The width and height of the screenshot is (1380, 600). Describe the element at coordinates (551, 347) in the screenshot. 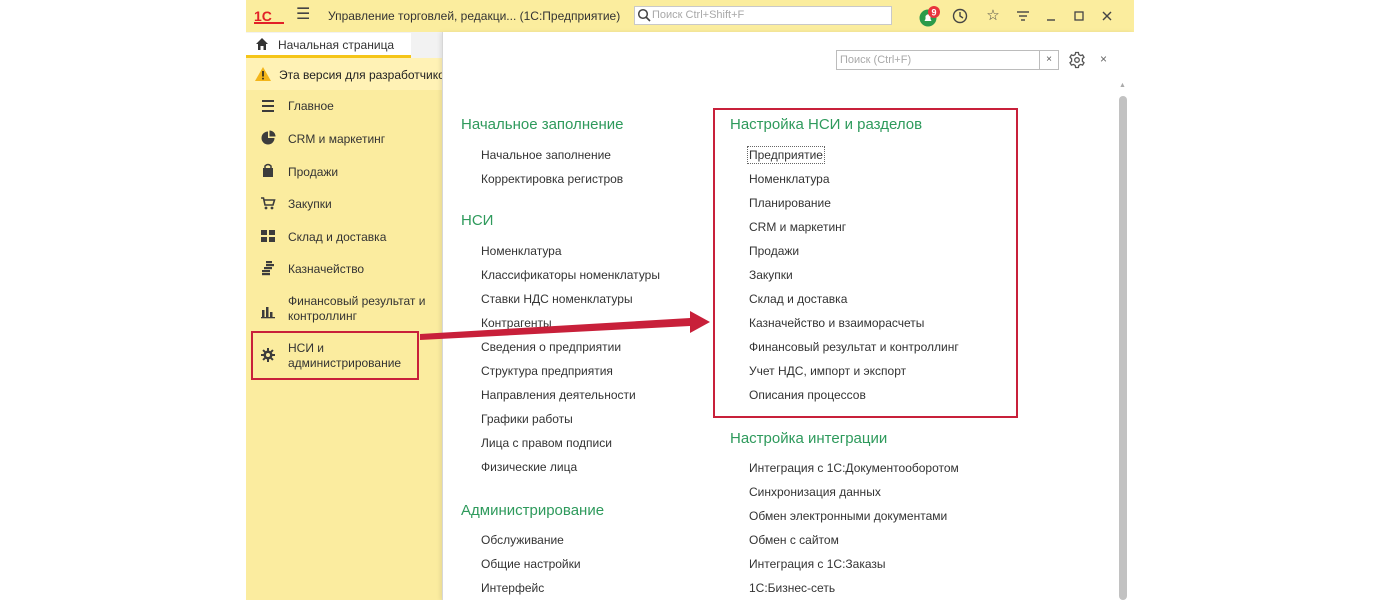

I see `link-company-info: Сведения о предприятии` at that location.